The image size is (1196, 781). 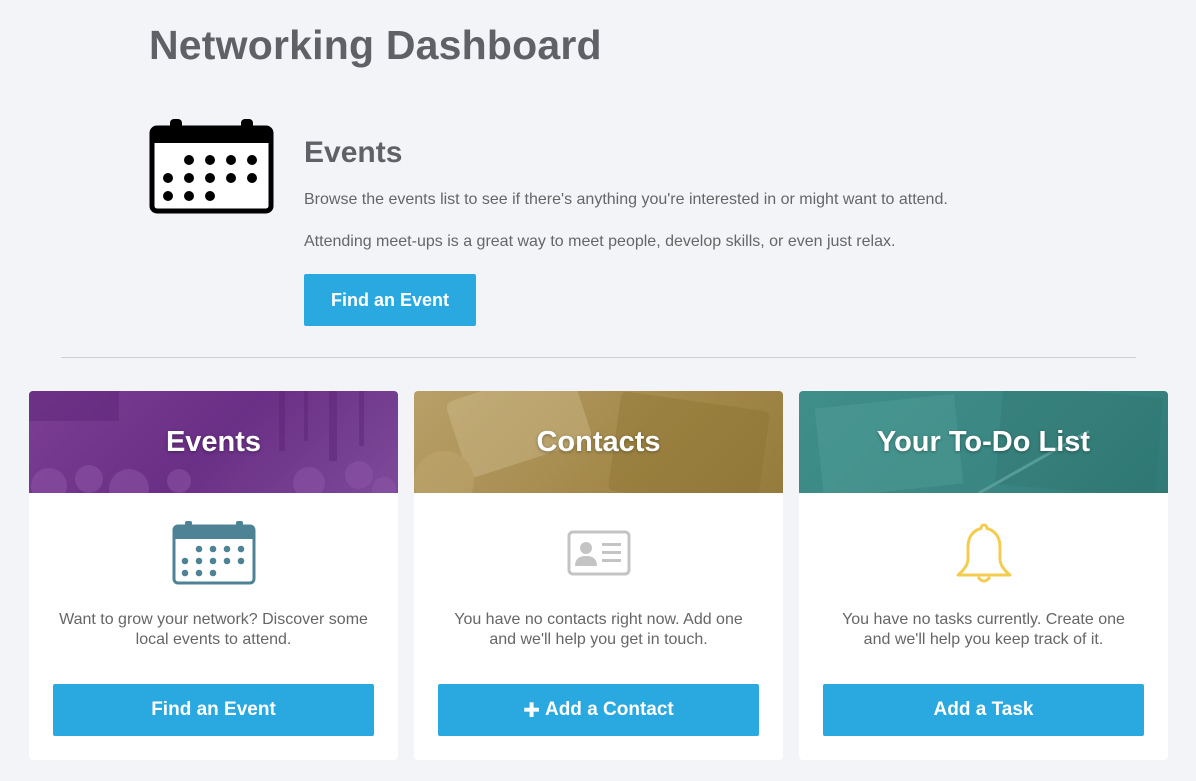 What do you see at coordinates (353, 152) in the screenshot?
I see `hero-title: Events` at bounding box center [353, 152].